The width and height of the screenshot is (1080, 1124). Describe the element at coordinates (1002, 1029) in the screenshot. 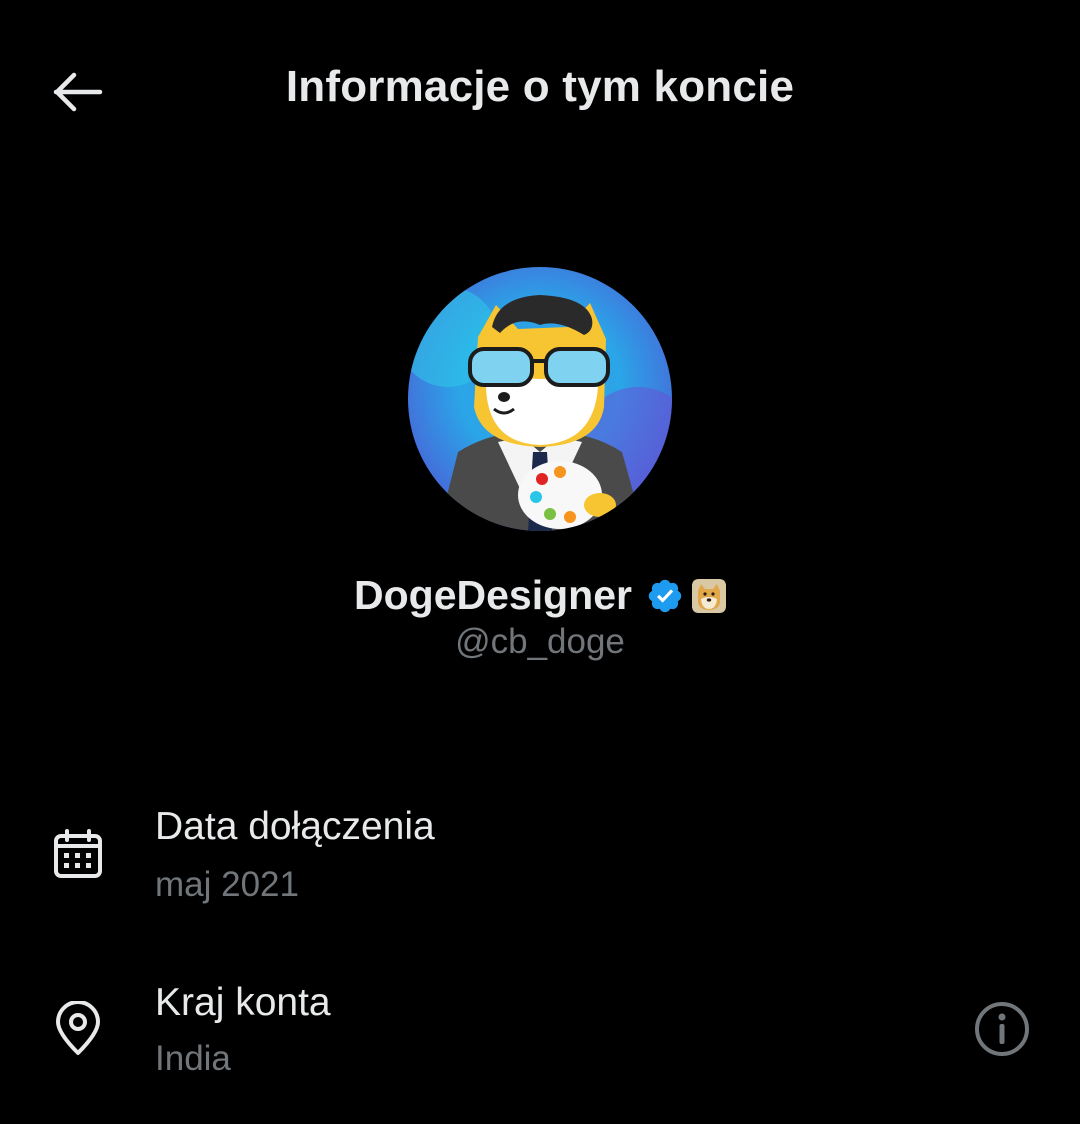

I see `info-circle-icon` at that location.